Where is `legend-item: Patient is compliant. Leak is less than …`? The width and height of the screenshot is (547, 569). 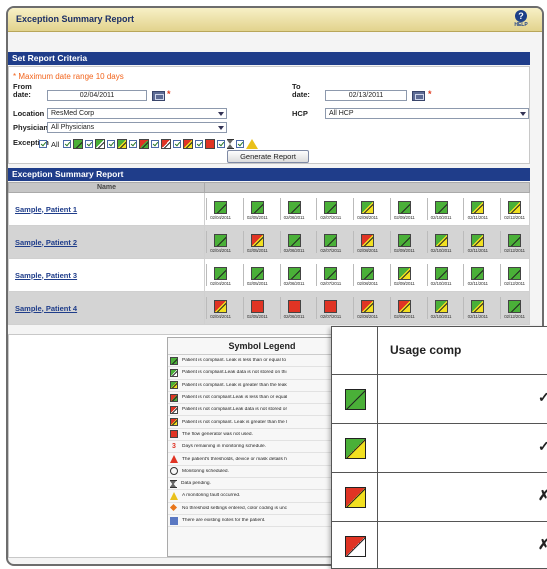
legend-item: Patient is compliant. Leak is less than … is located at coordinates (262, 361).